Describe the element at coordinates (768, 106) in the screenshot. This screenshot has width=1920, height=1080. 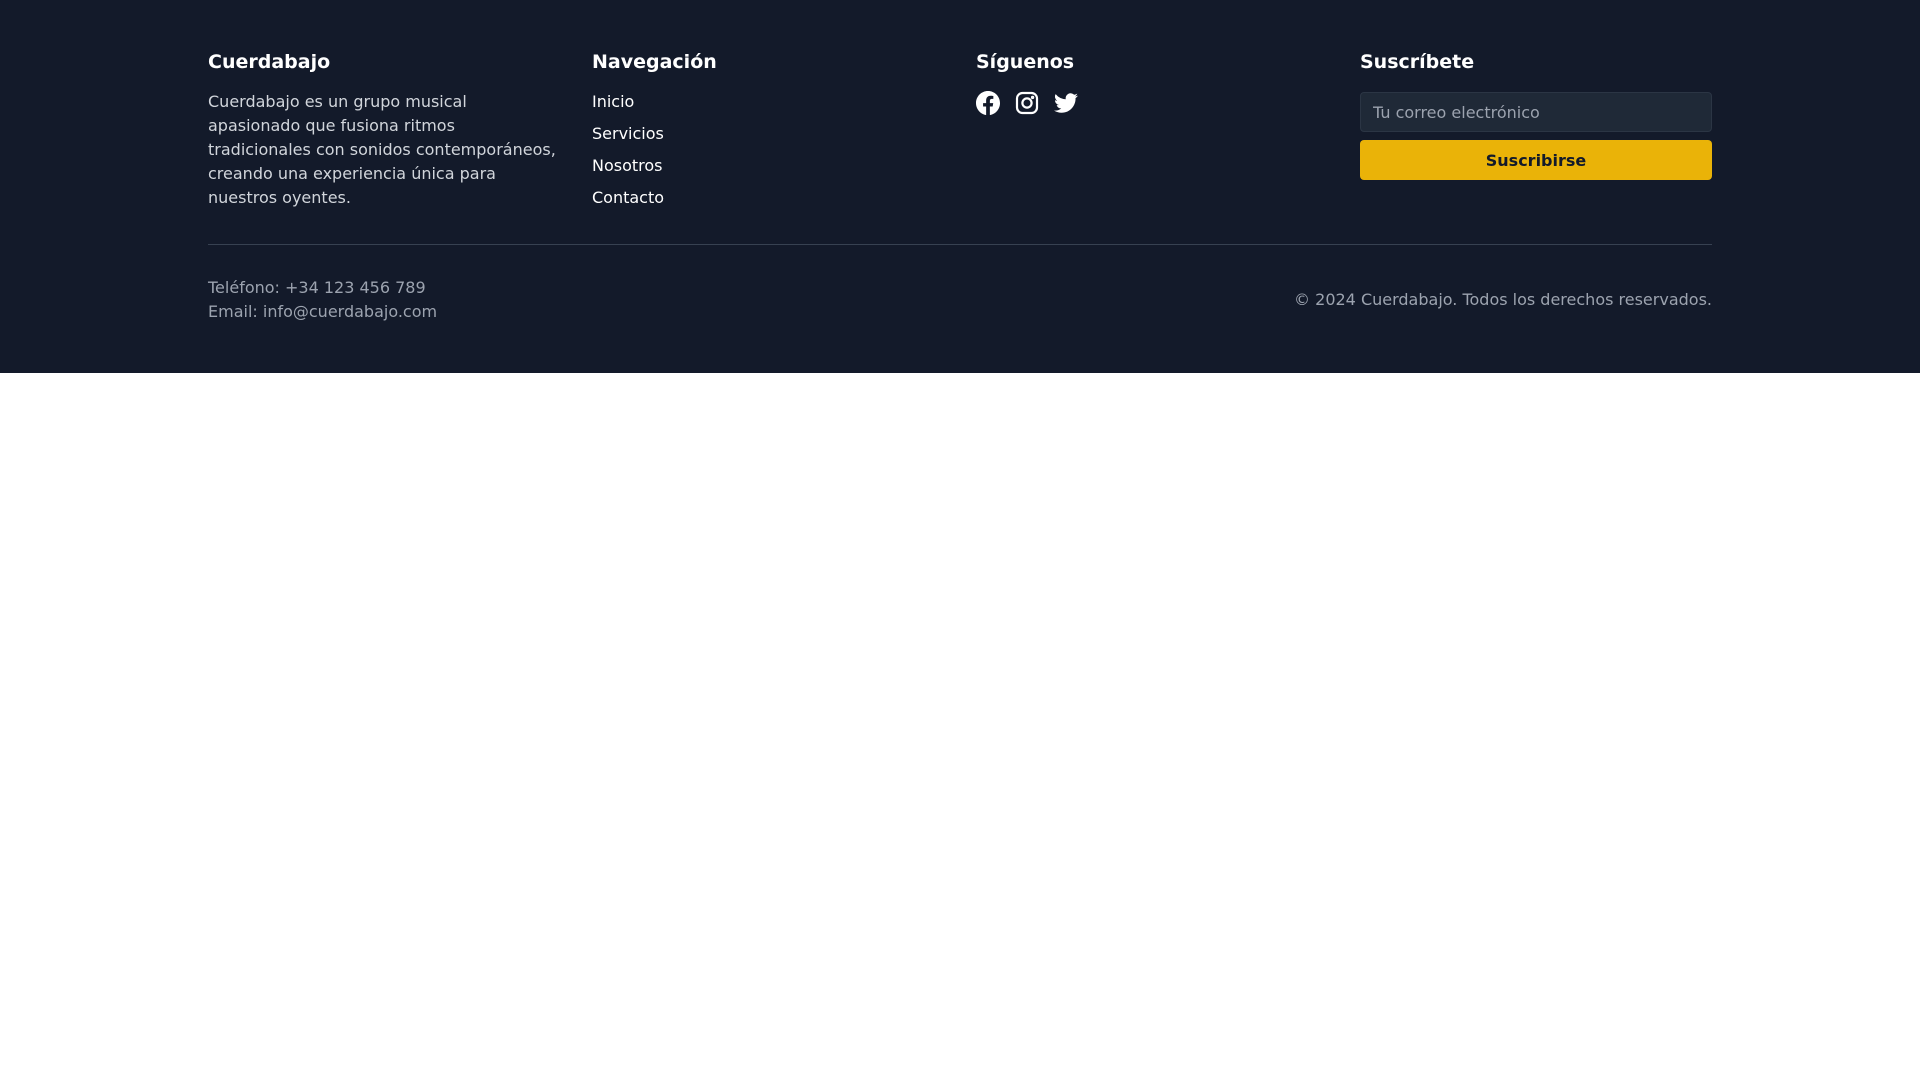
I see `navigation-item: Inicio` at that location.